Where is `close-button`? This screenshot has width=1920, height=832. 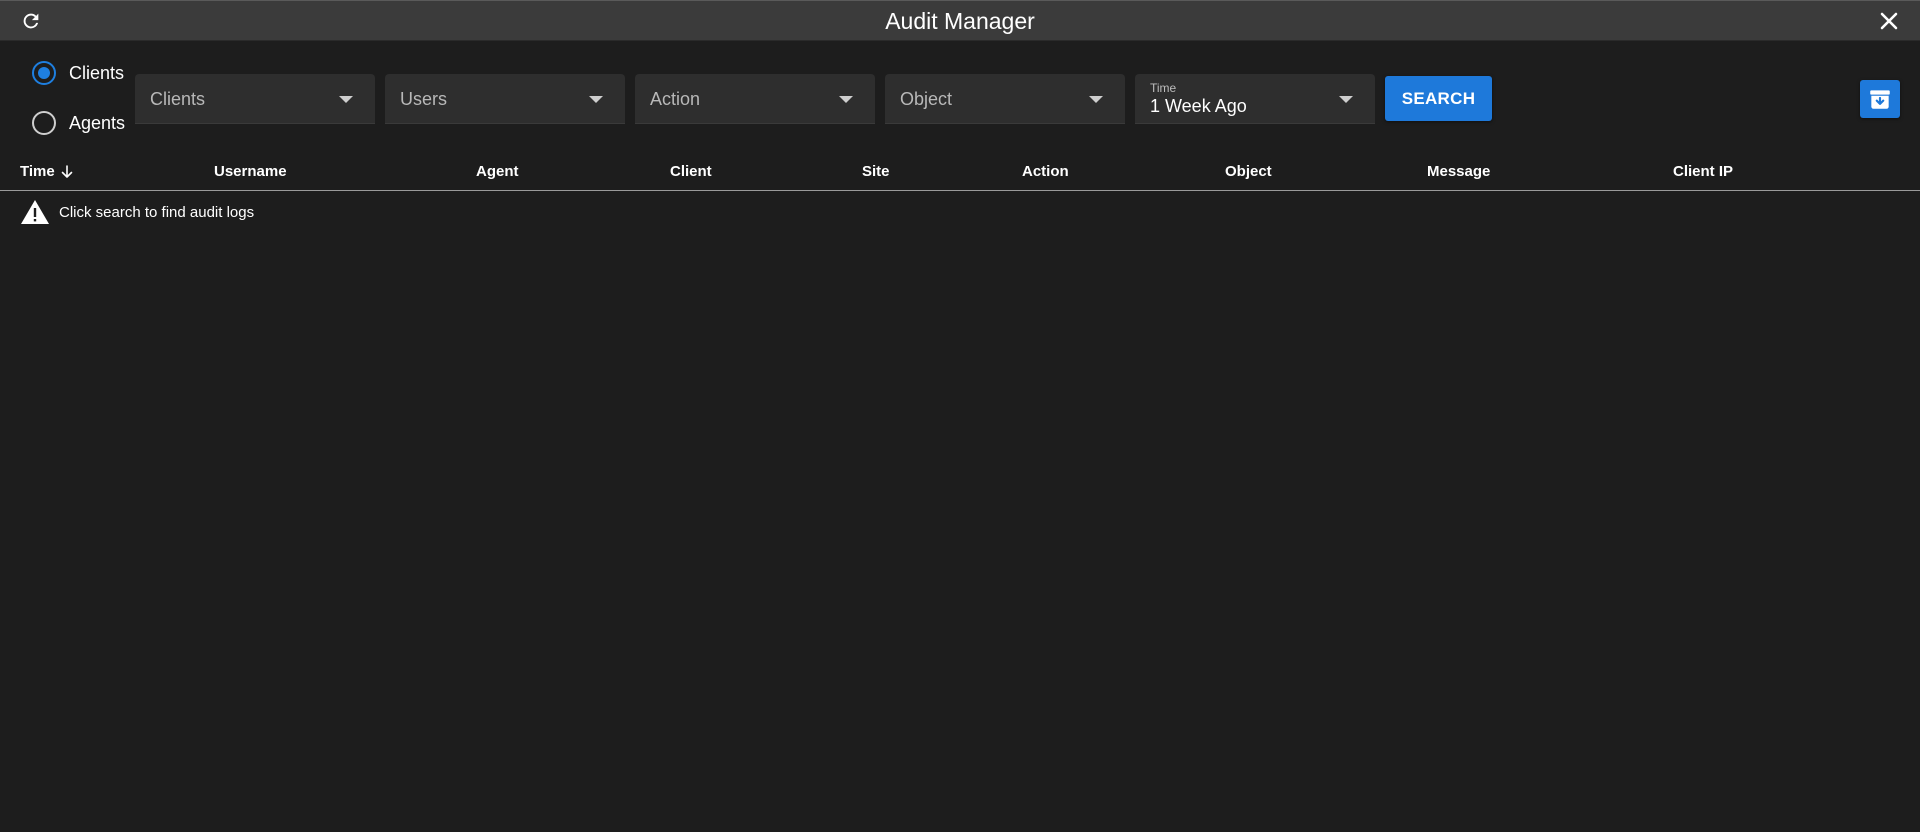
close-button is located at coordinates (1889, 21).